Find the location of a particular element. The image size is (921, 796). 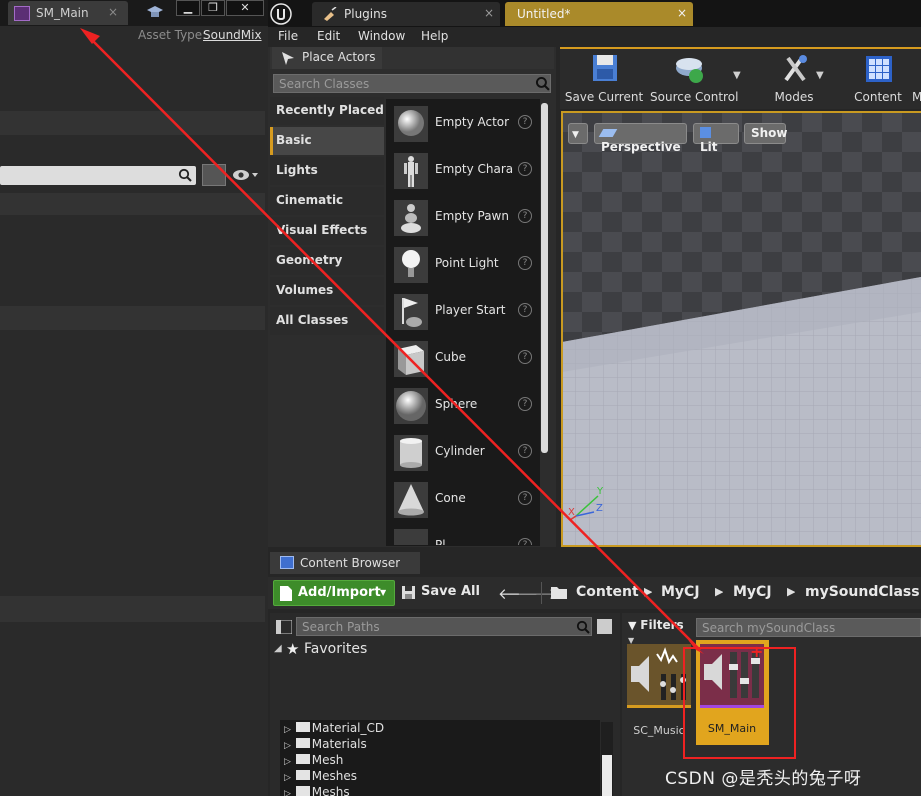

actor-list-scrollbar is located at coordinates (544, 278).